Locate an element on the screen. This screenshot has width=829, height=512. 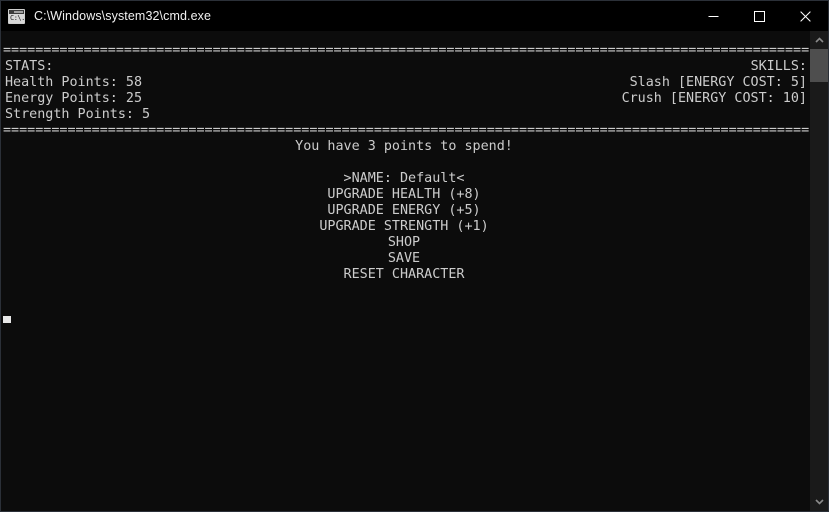
cmd-icon-prompt-text: C:\. is located at coordinates (17, 17).